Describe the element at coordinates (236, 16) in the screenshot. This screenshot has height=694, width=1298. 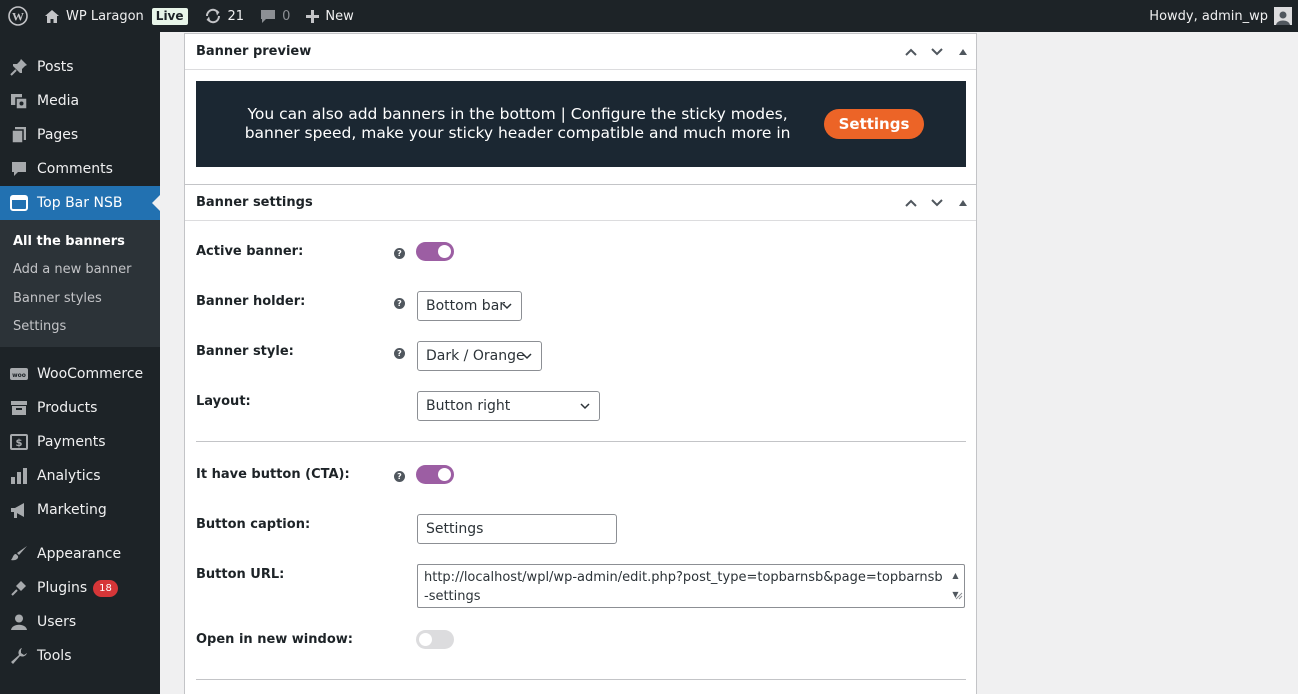
I see `updates-count: 21` at that location.